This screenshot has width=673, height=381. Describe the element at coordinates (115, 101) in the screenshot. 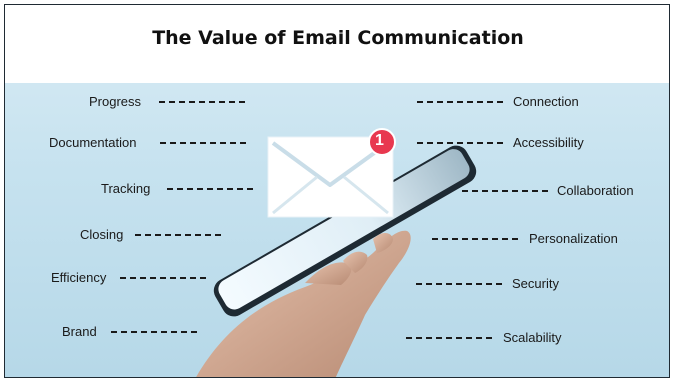

I see `left-item-progress: Progress` at that location.